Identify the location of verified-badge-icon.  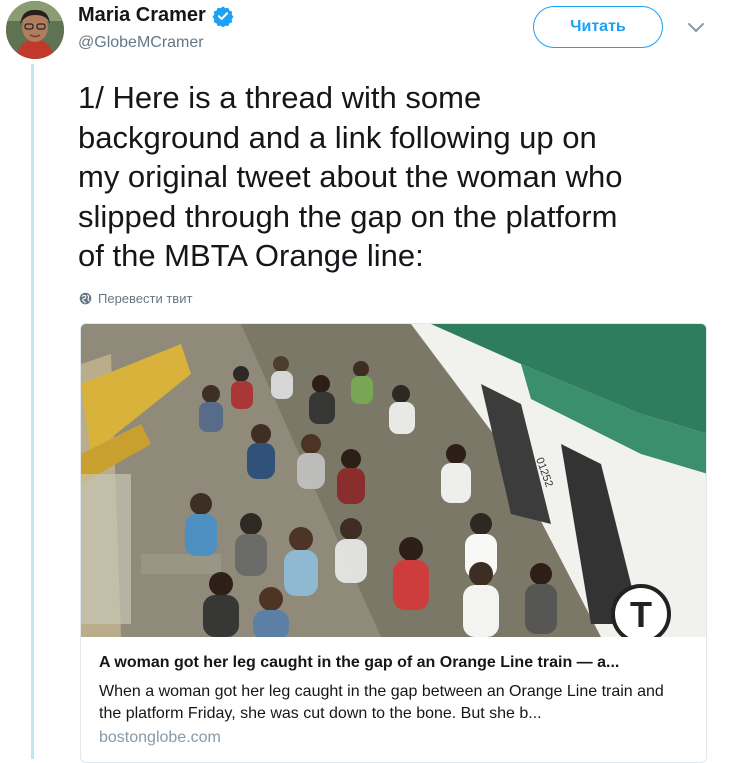
(223, 16).